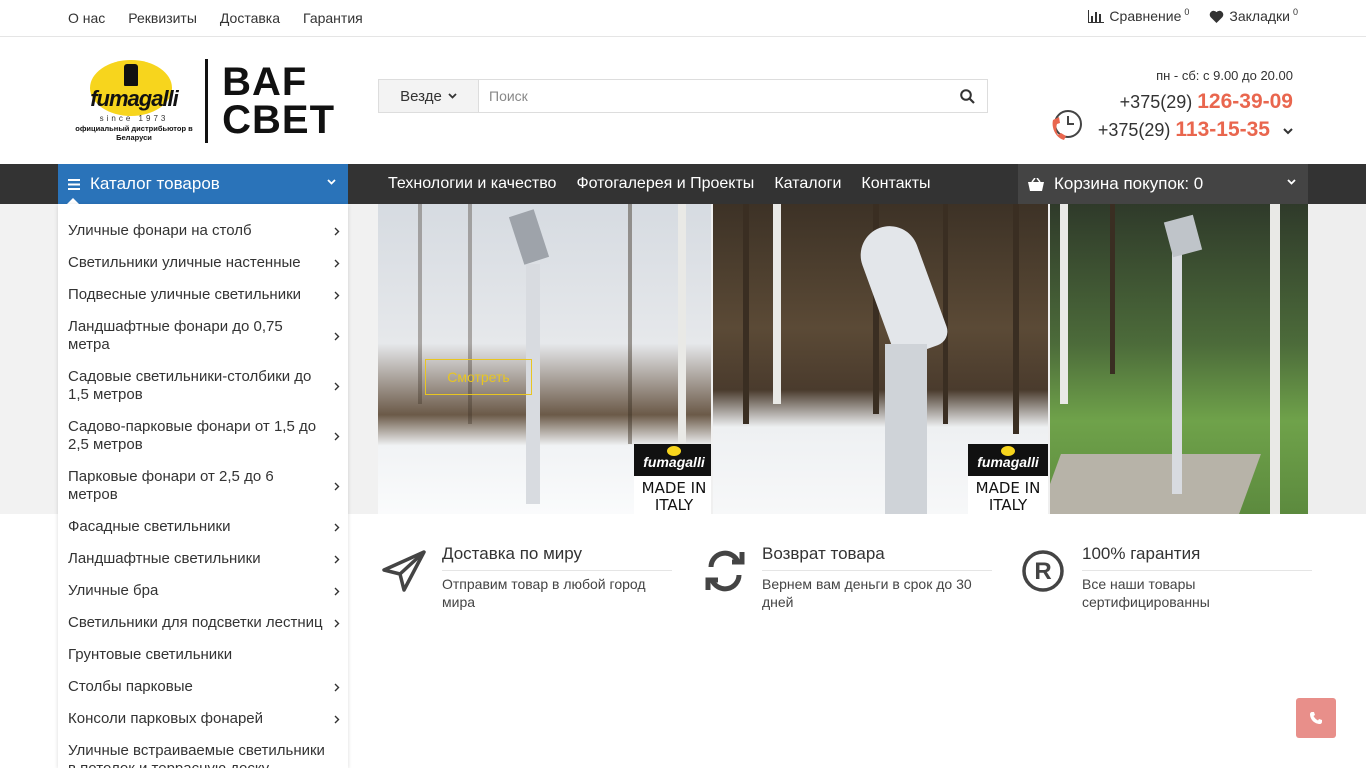 This screenshot has width=1366, height=768. What do you see at coordinates (1224, 75) in the screenshot?
I see `working-hours: пн - сб: с 9.00 до 20.00` at bounding box center [1224, 75].